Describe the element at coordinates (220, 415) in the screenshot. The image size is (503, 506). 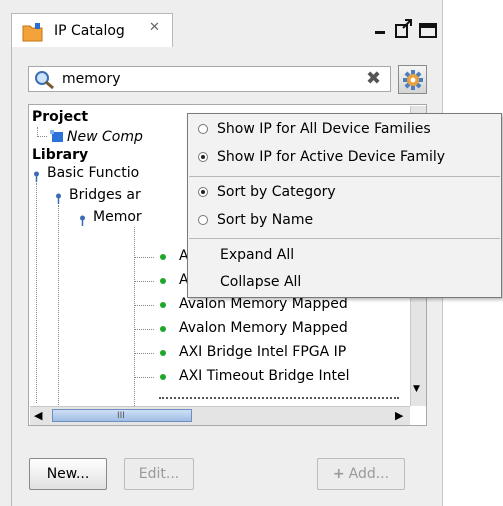
I see `horizontal-scrollbar: ◀ III ▶` at that location.